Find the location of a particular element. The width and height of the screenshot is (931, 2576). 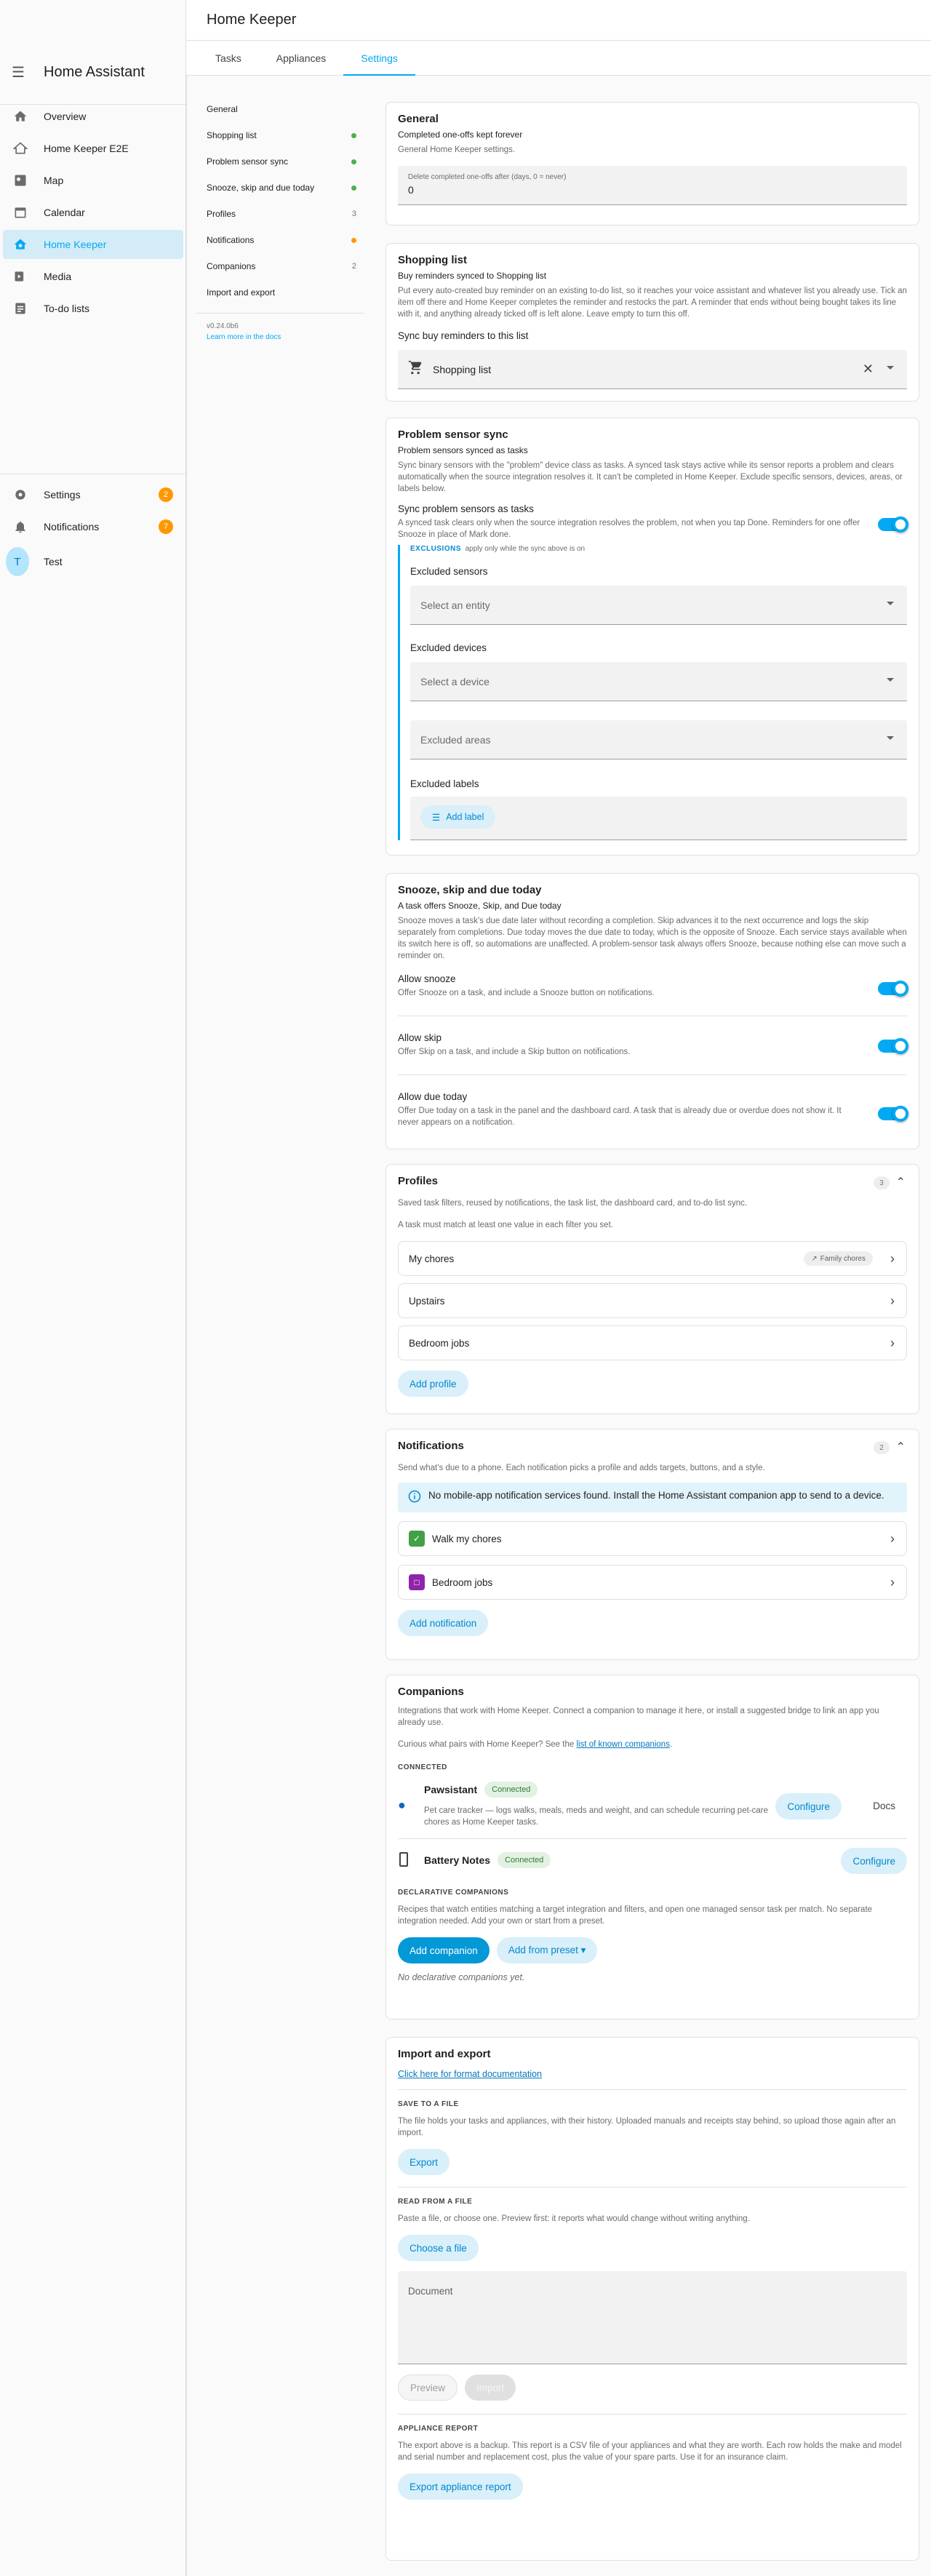

status-dot is located at coordinates (353, 161).